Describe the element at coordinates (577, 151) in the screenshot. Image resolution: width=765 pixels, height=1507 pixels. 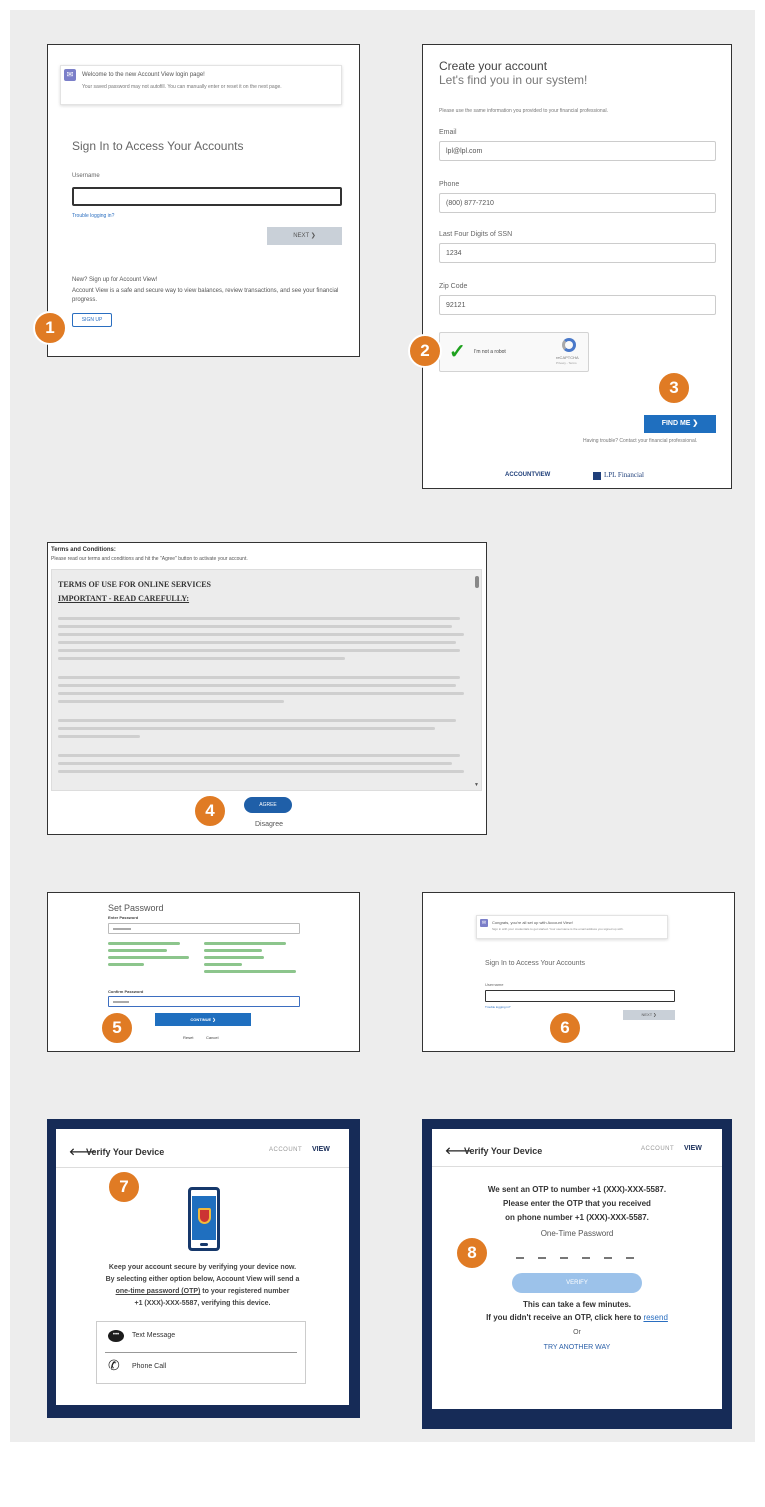
I see `email-field: lpl@lpl.com` at that location.